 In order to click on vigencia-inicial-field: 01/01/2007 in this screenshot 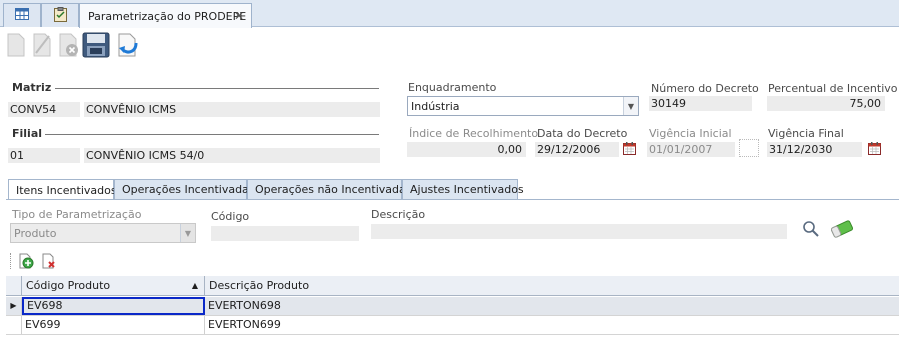, I will do `click(691, 149)`.